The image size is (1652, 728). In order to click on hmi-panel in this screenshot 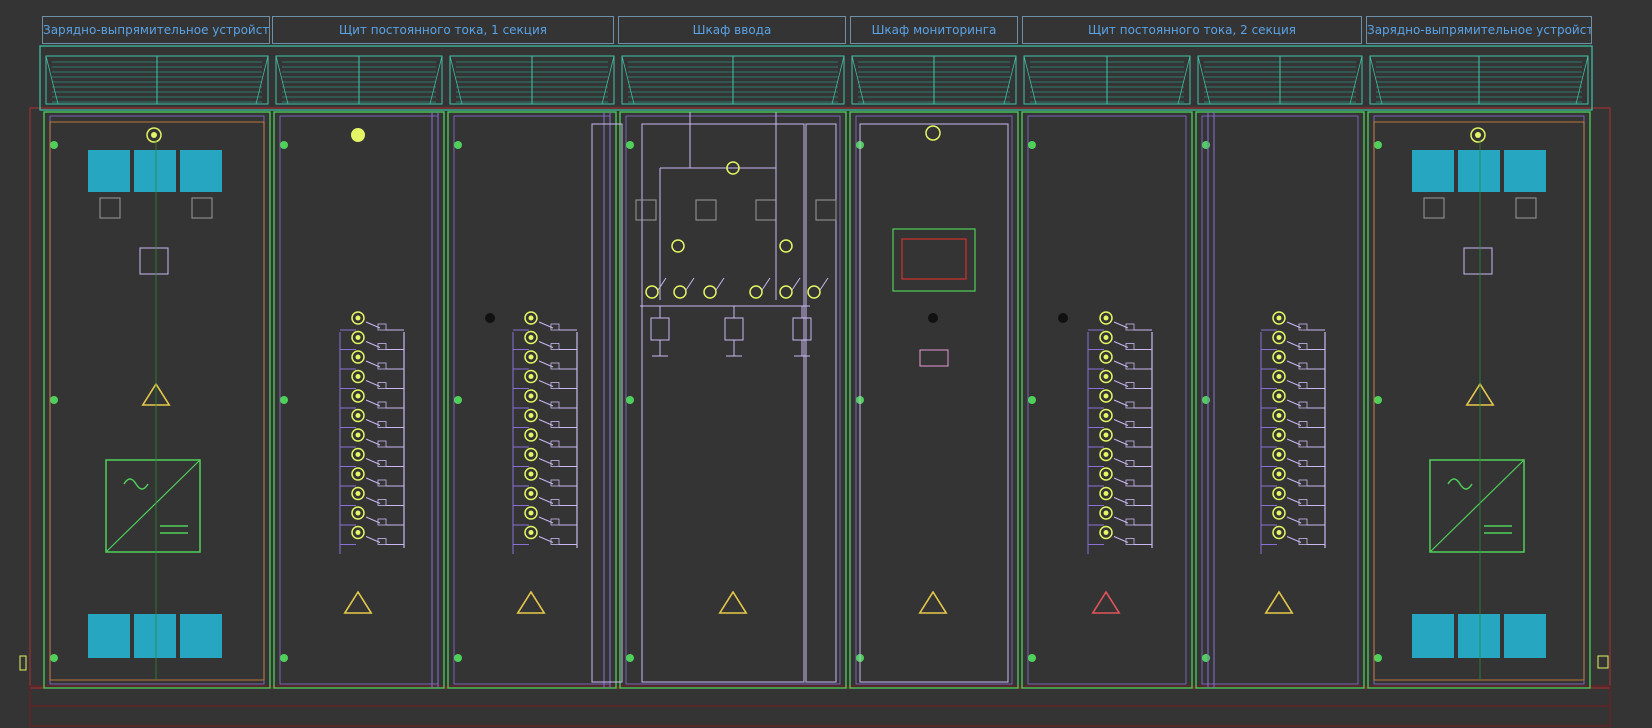, I will do `click(934, 260)`.